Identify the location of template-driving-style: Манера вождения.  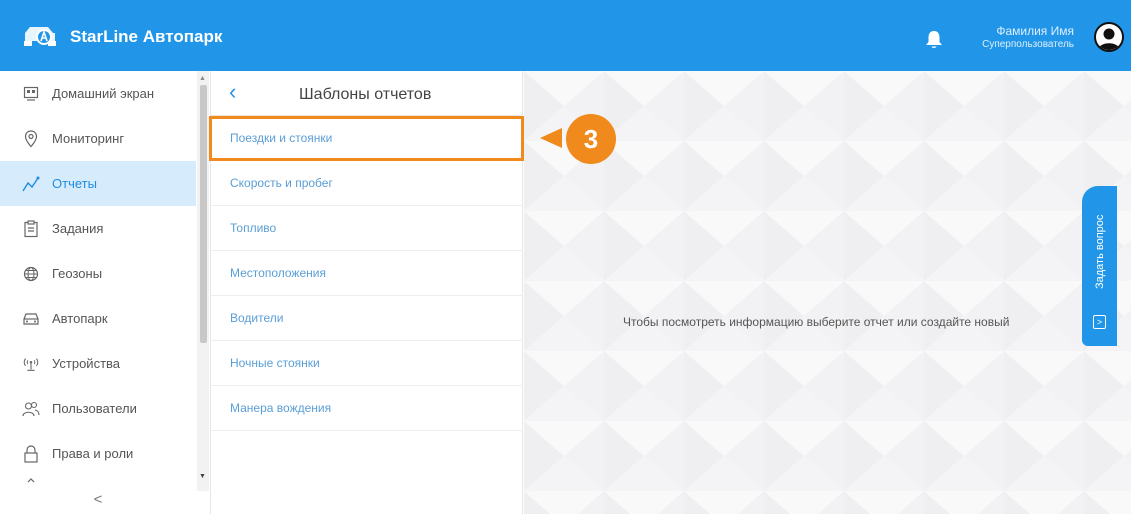
(367, 408).